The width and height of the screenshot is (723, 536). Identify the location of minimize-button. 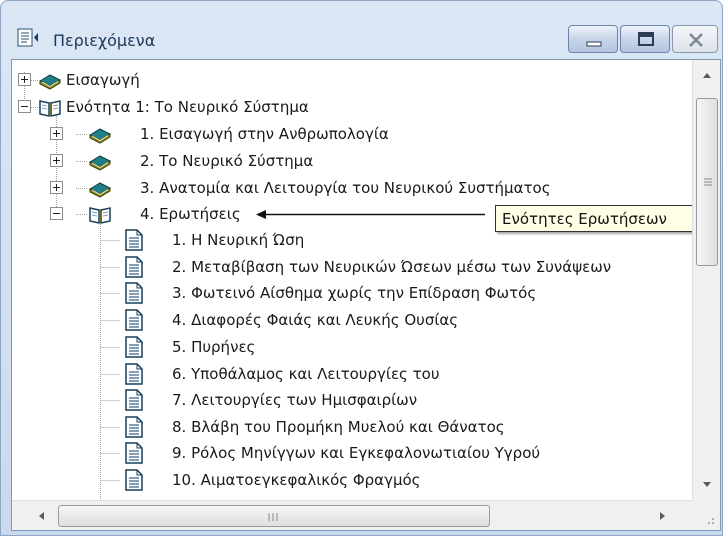
(593, 39).